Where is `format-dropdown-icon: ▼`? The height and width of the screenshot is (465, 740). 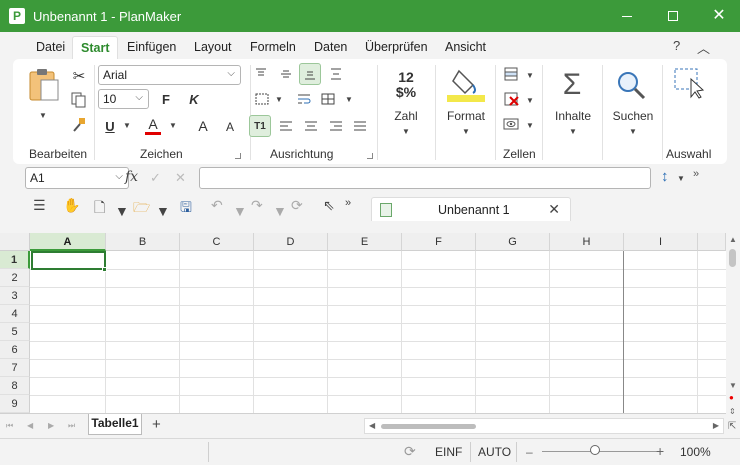
format-dropdown-icon: ▼ is located at coordinates (466, 131).